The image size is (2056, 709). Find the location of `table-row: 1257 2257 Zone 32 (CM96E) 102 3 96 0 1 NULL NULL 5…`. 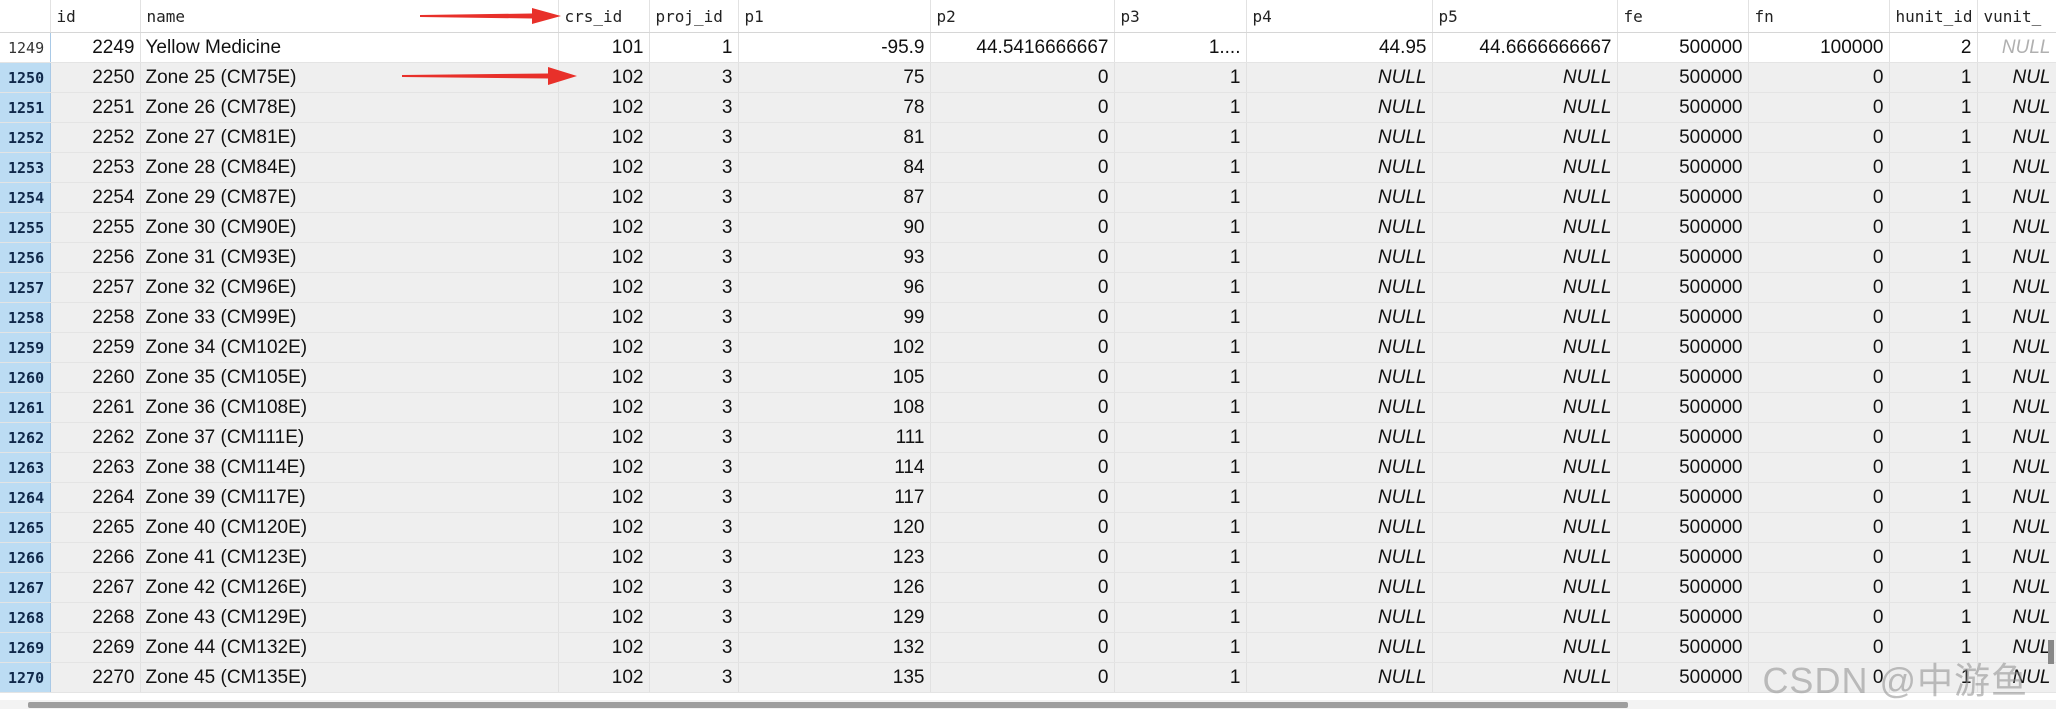

table-row: 1257 2257 Zone 32 (CM96E) 102 3 96 0 1 NULL NULL 5… is located at coordinates (1028, 287).